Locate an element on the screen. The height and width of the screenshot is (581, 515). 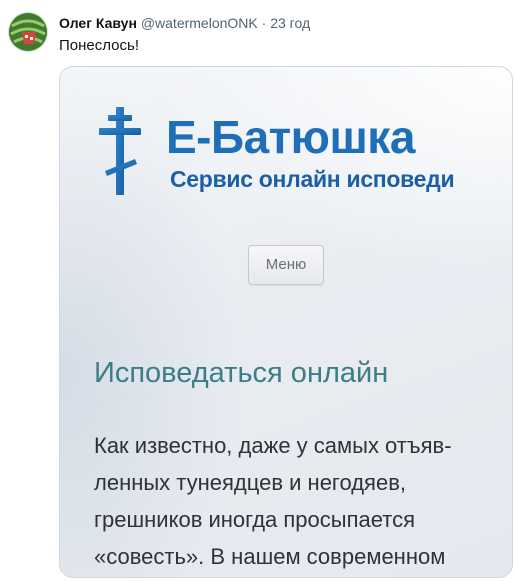
author-name: Олег Кавун is located at coordinates (98, 23).